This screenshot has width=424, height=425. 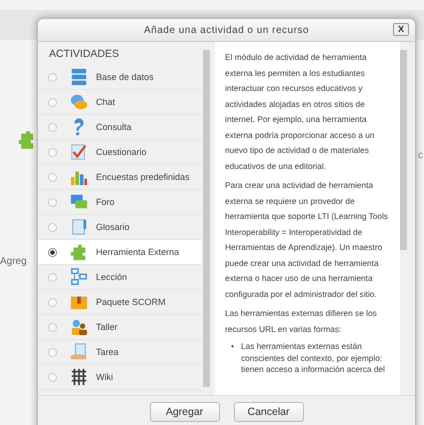 I want to click on description-bullet: Las herramientas externas están conscientes del contexto, por ejemplo: tienen acceso a información acerca del, so click(x=313, y=358).